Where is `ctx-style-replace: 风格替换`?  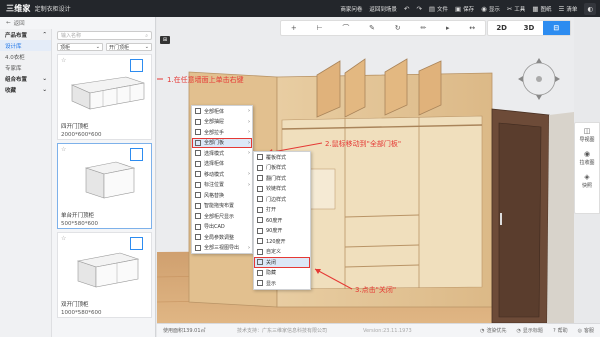 ctx-style-replace: 风格替换 is located at coordinates (222, 195).